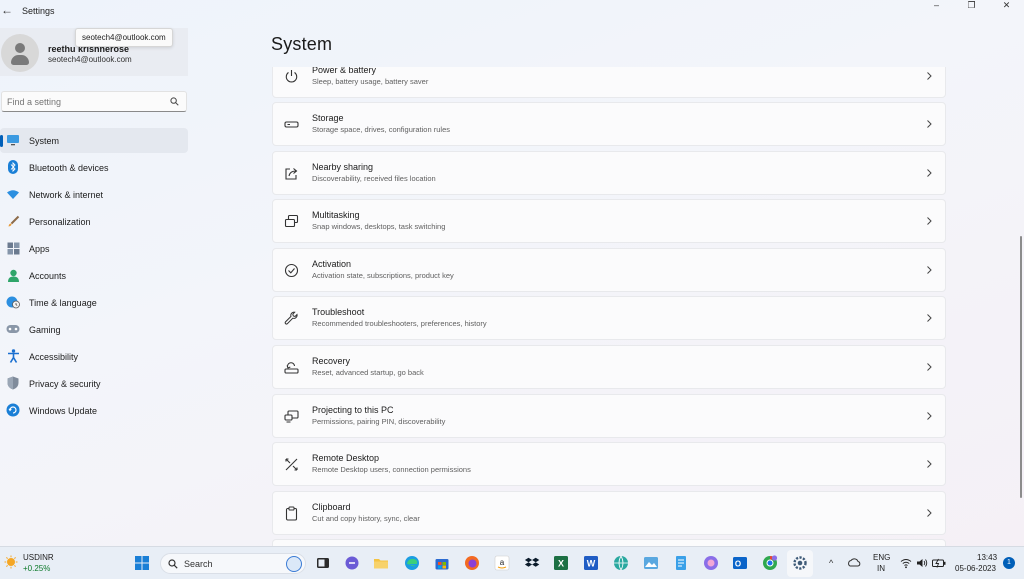  Describe the element at coordinates (294, 564) in the screenshot. I see `bing-icon` at that location.